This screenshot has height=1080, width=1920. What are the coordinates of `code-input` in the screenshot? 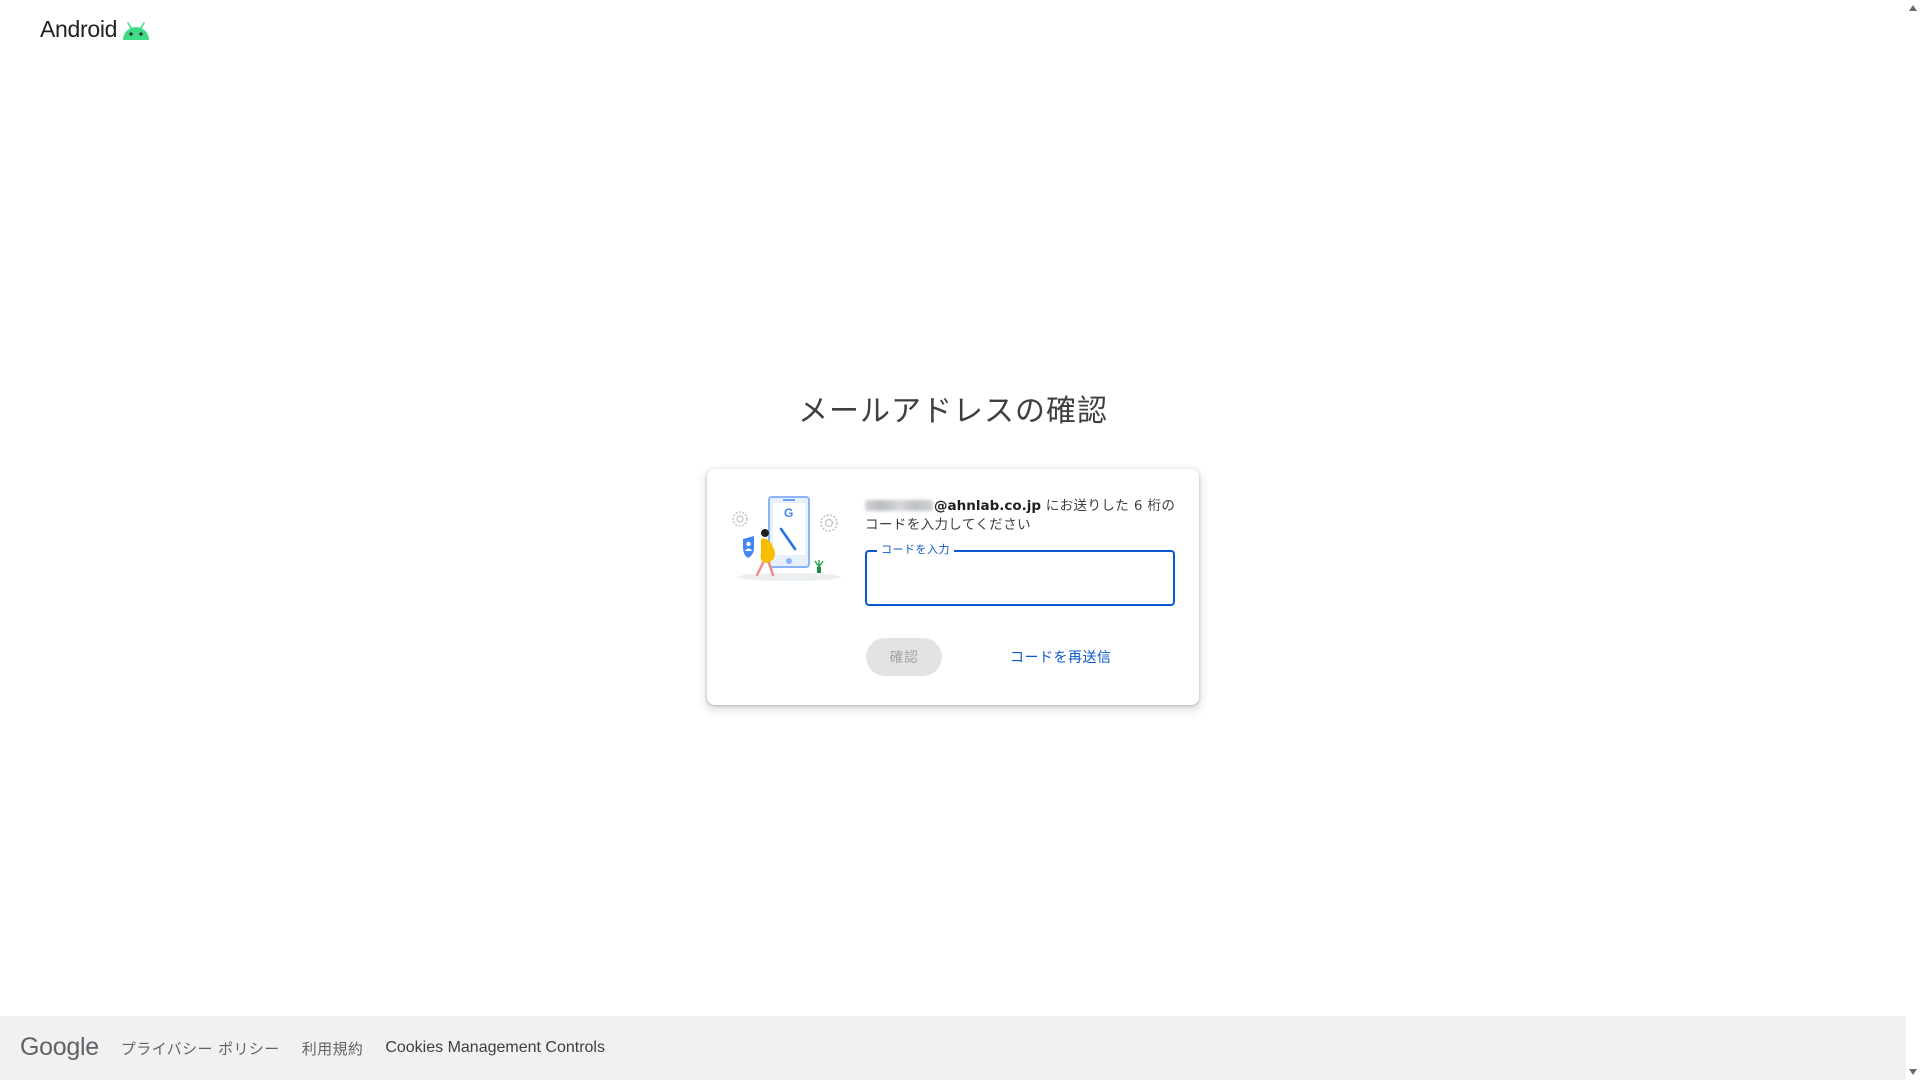 It's located at (1020, 578).